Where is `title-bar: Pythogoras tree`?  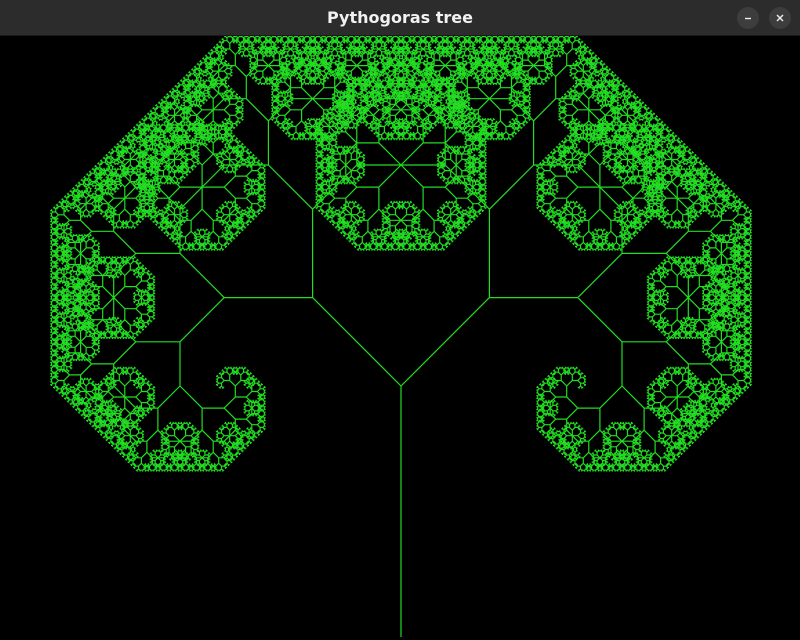 title-bar: Pythogoras tree is located at coordinates (400, 18).